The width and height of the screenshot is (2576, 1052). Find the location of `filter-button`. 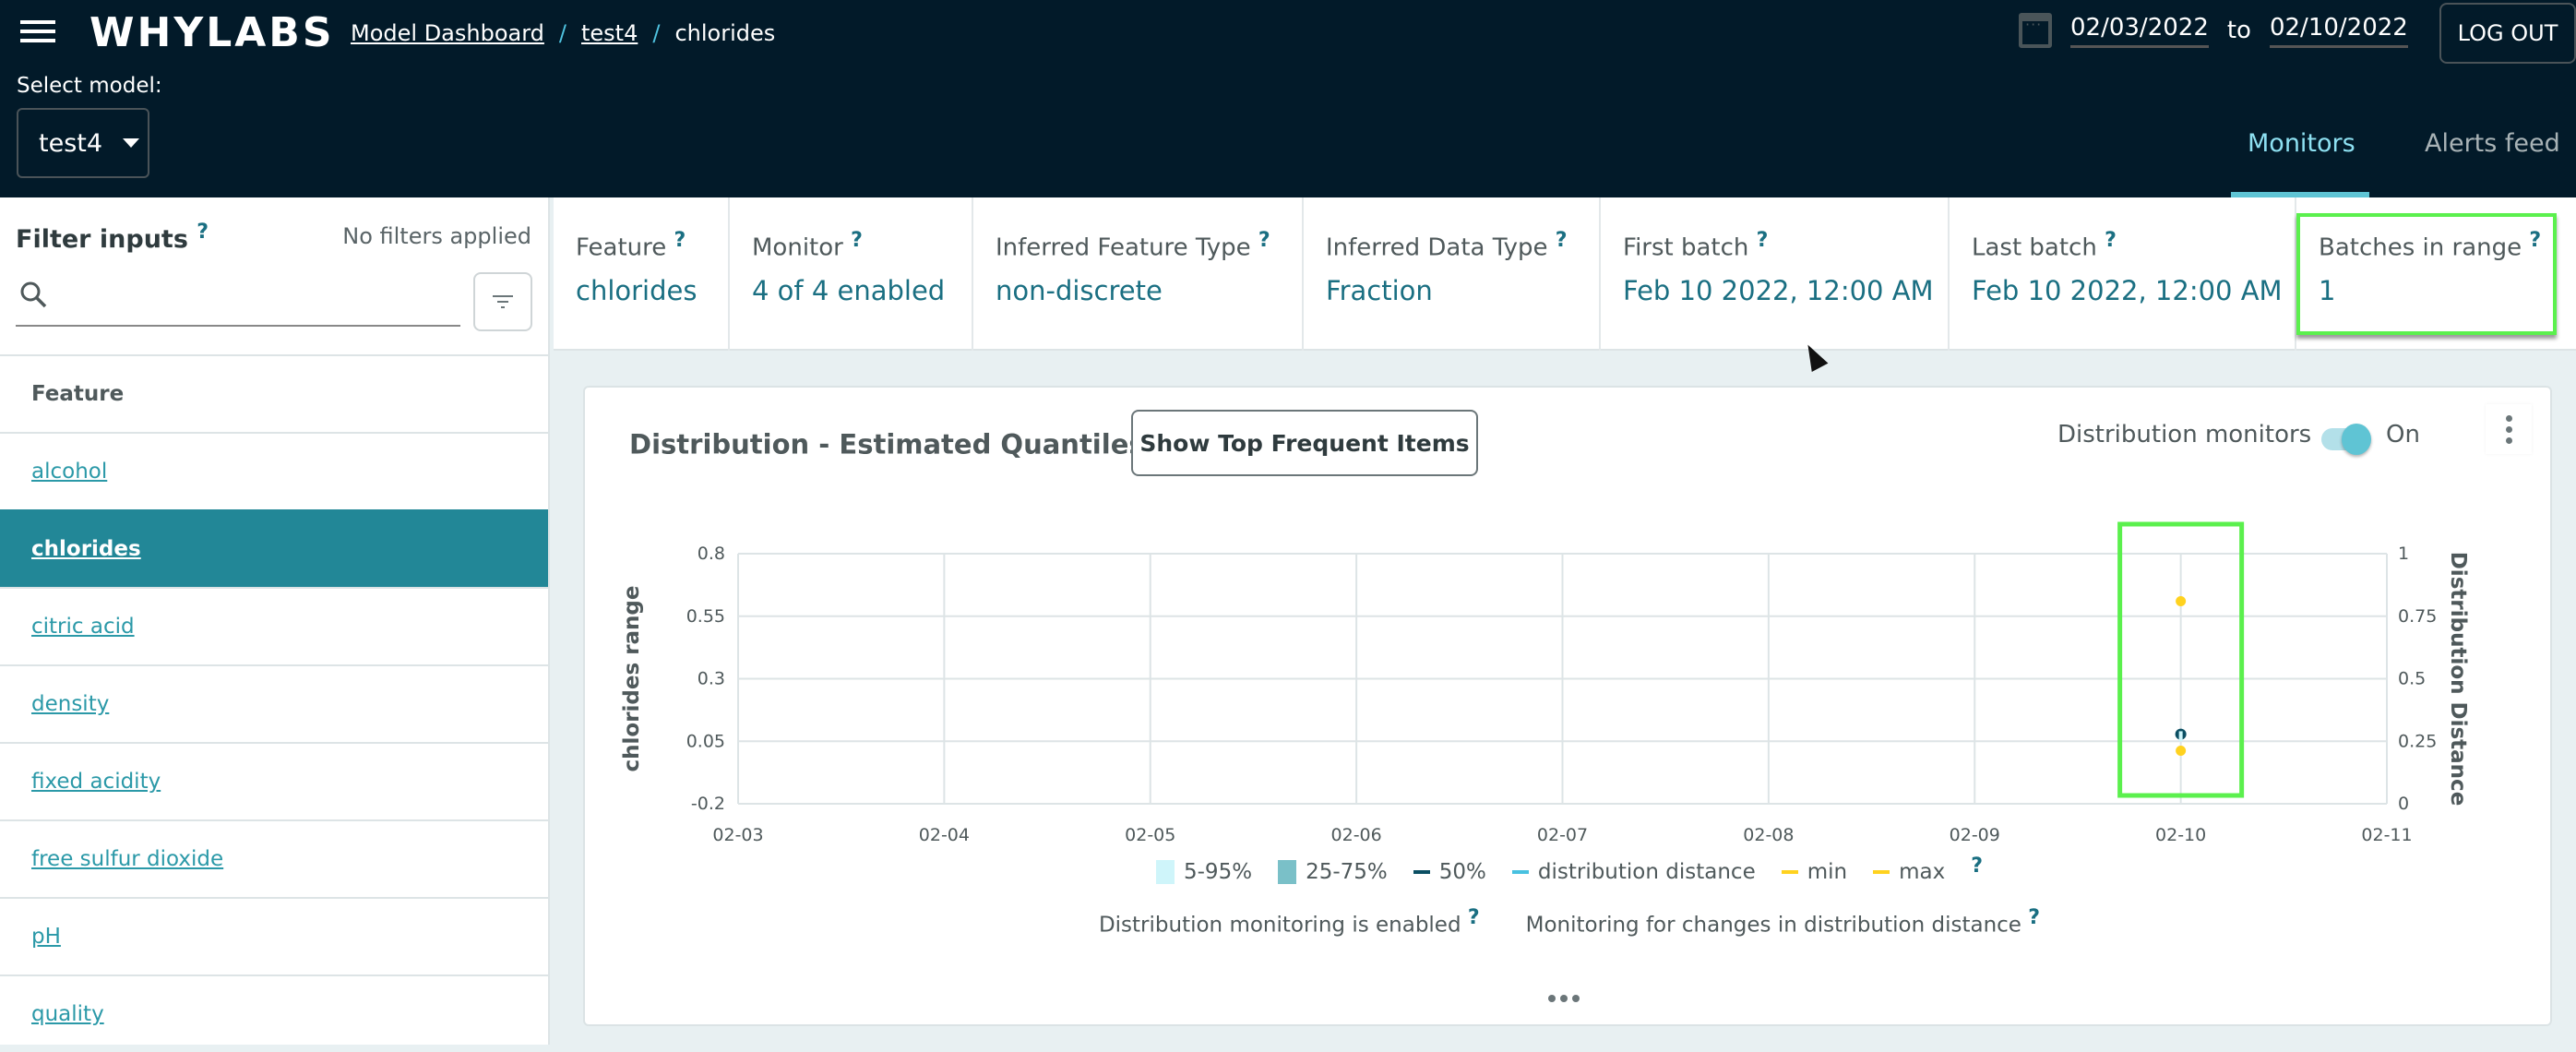

filter-button is located at coordinates (502, 301).